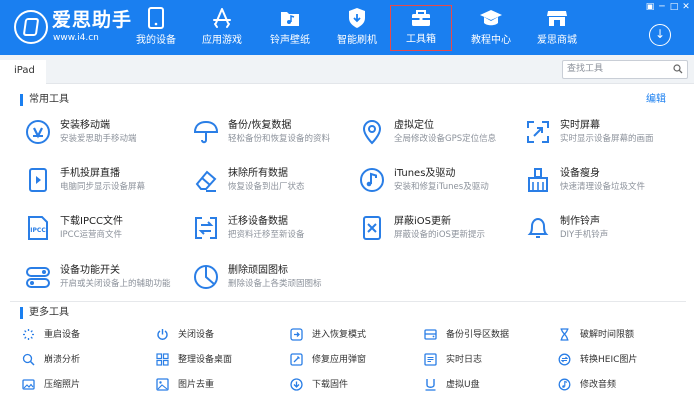 This screenshot has height=400, width=694. I want to click on nav-tutorials-label: 教程中心, so click(491, 40).